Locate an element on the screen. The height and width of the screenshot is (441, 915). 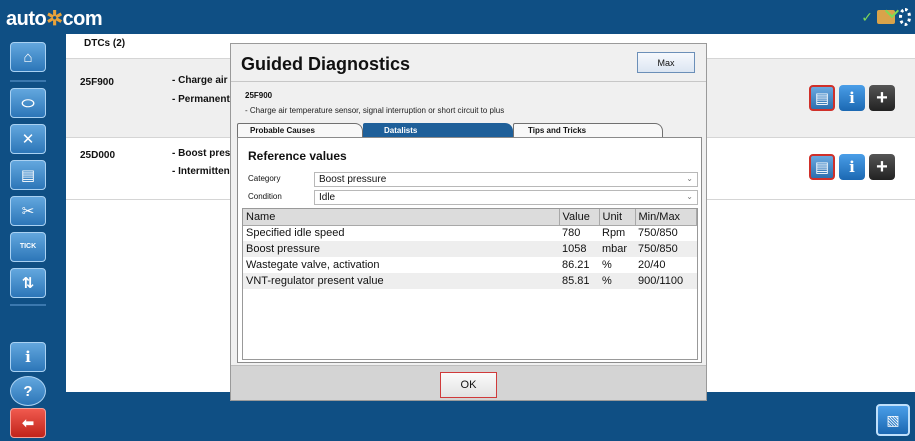
report-print-icon: ▧ is located at coordinates (893, 420).